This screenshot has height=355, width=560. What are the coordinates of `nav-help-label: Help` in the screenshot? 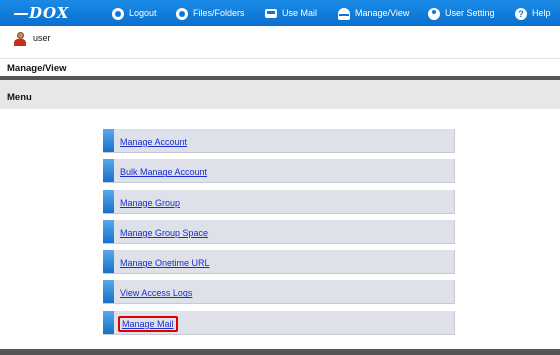 It's located at (541, 13).